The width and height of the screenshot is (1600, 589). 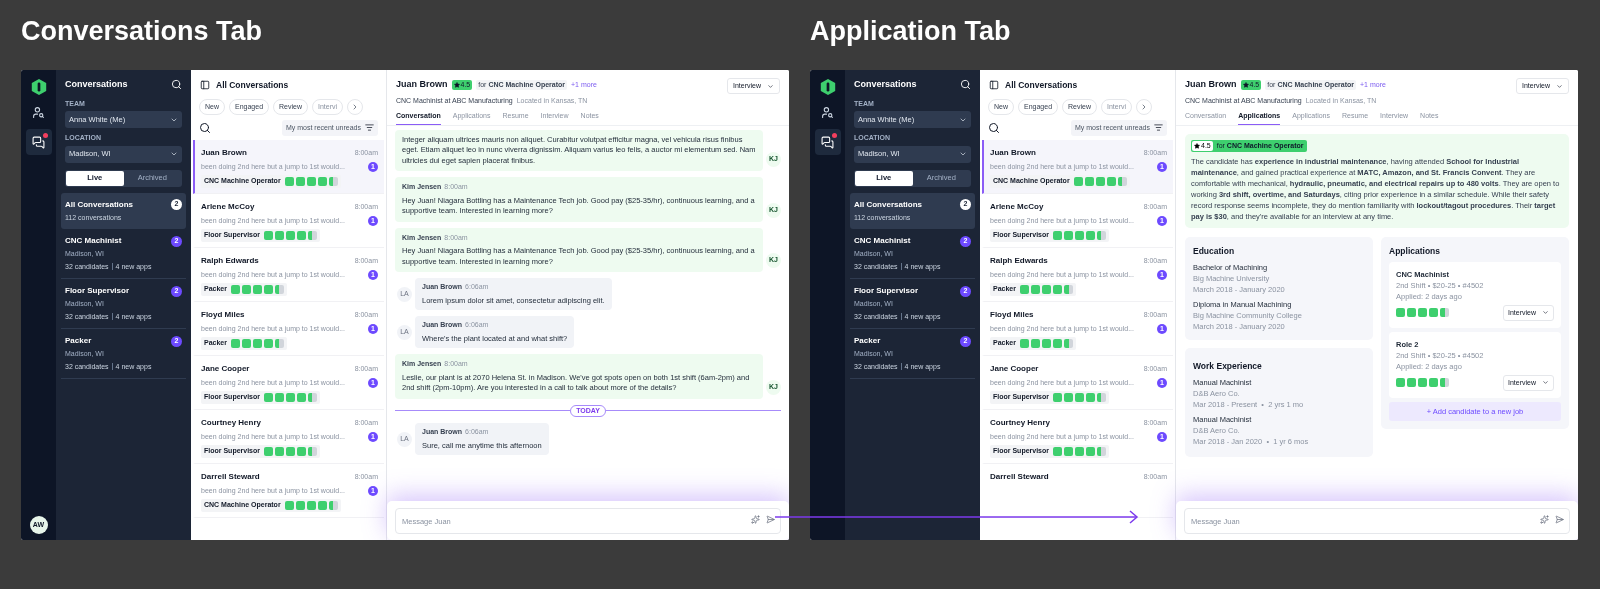 I want to click on section-title: Applications, so click(x=1415, y=251).